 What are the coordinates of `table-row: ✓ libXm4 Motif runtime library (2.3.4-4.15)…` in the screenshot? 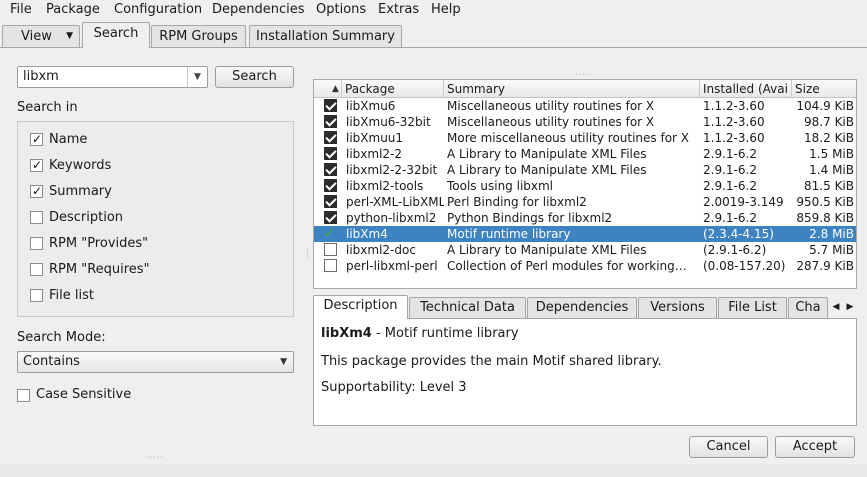 It's located at (585, 233).